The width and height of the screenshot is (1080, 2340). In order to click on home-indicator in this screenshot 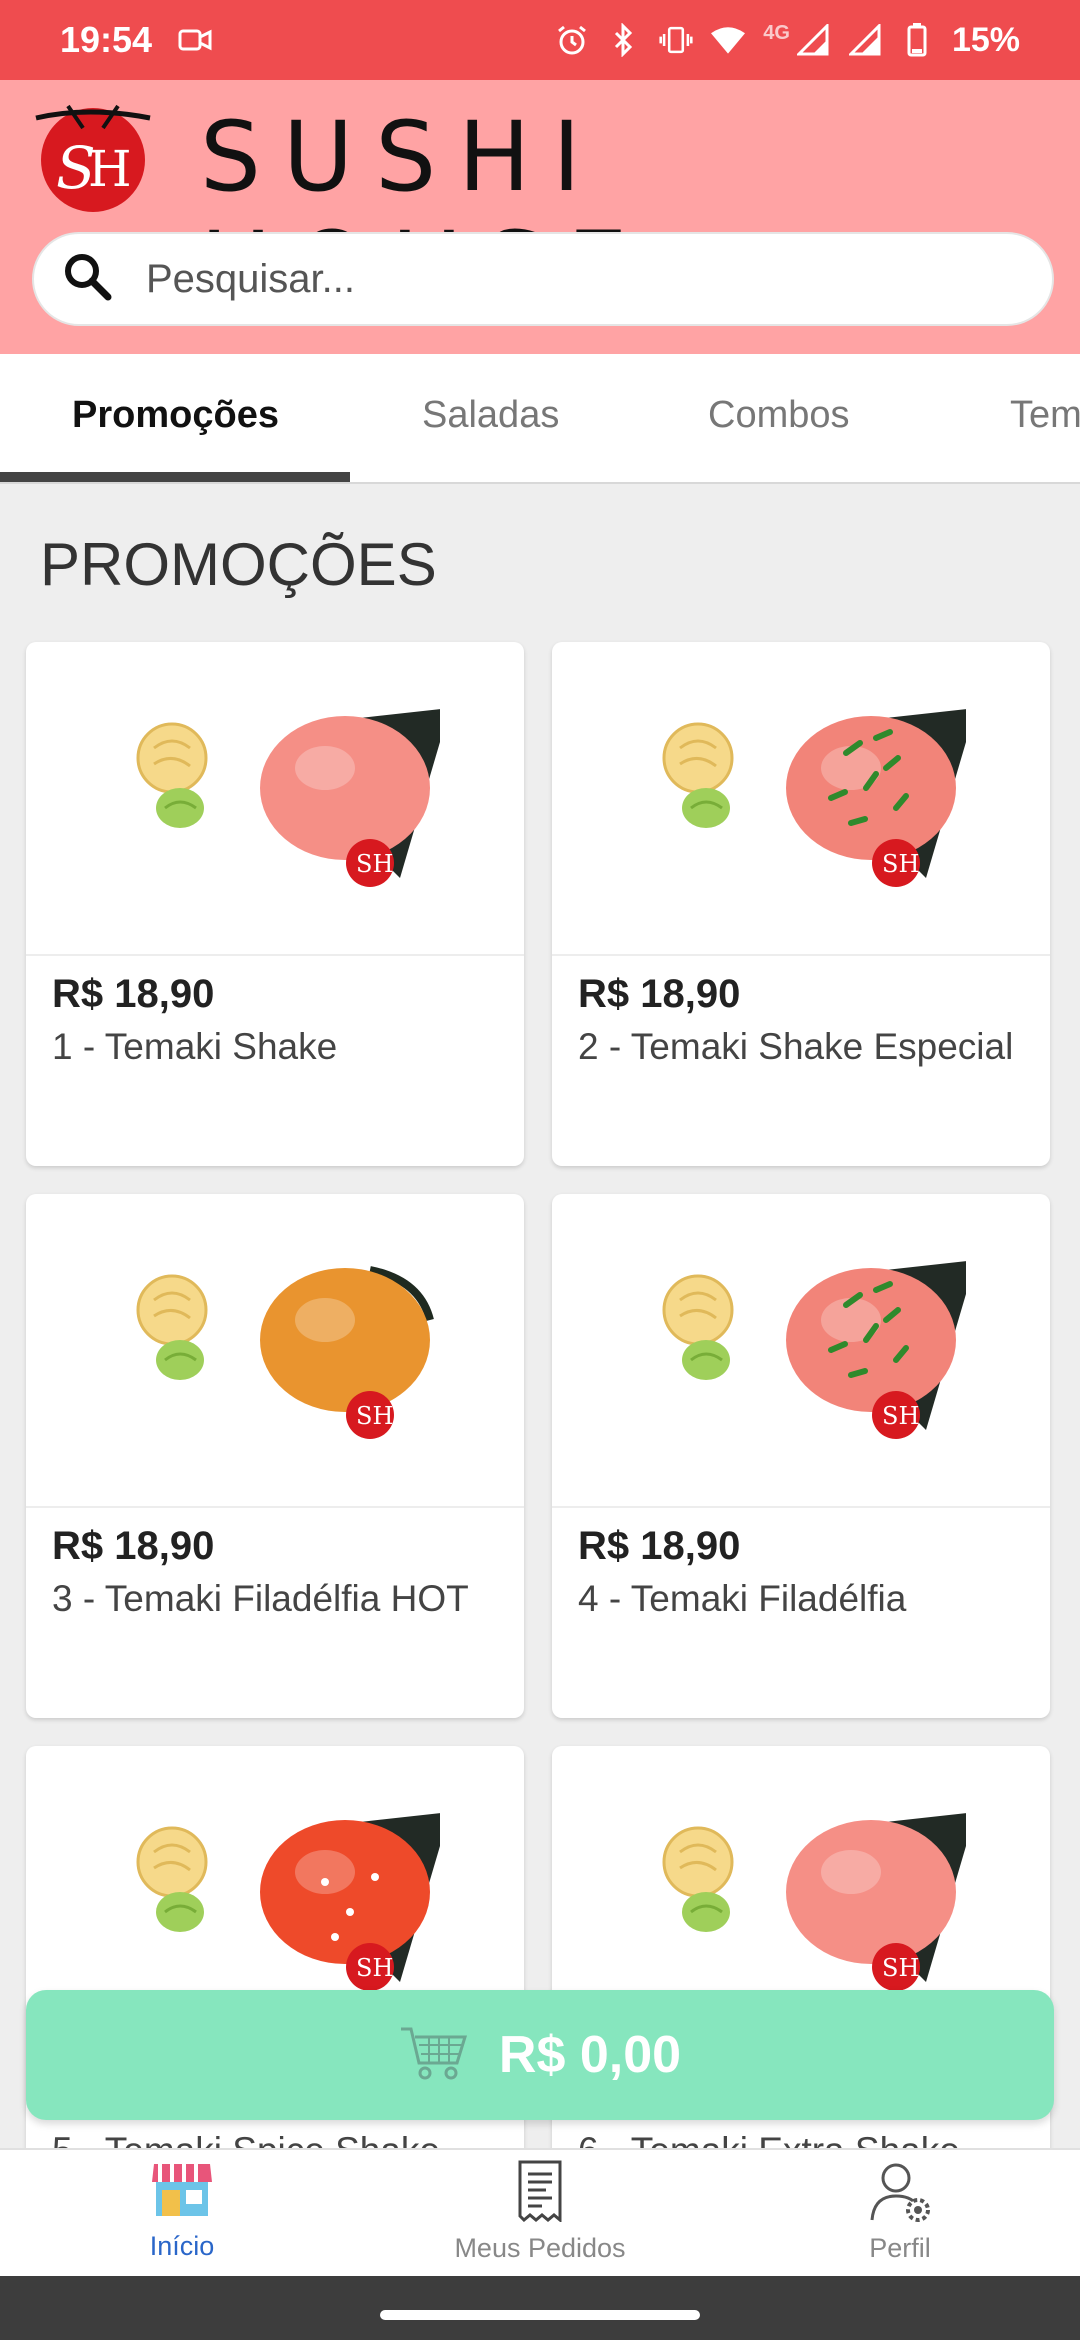, I will do `click(540, 2315)`.